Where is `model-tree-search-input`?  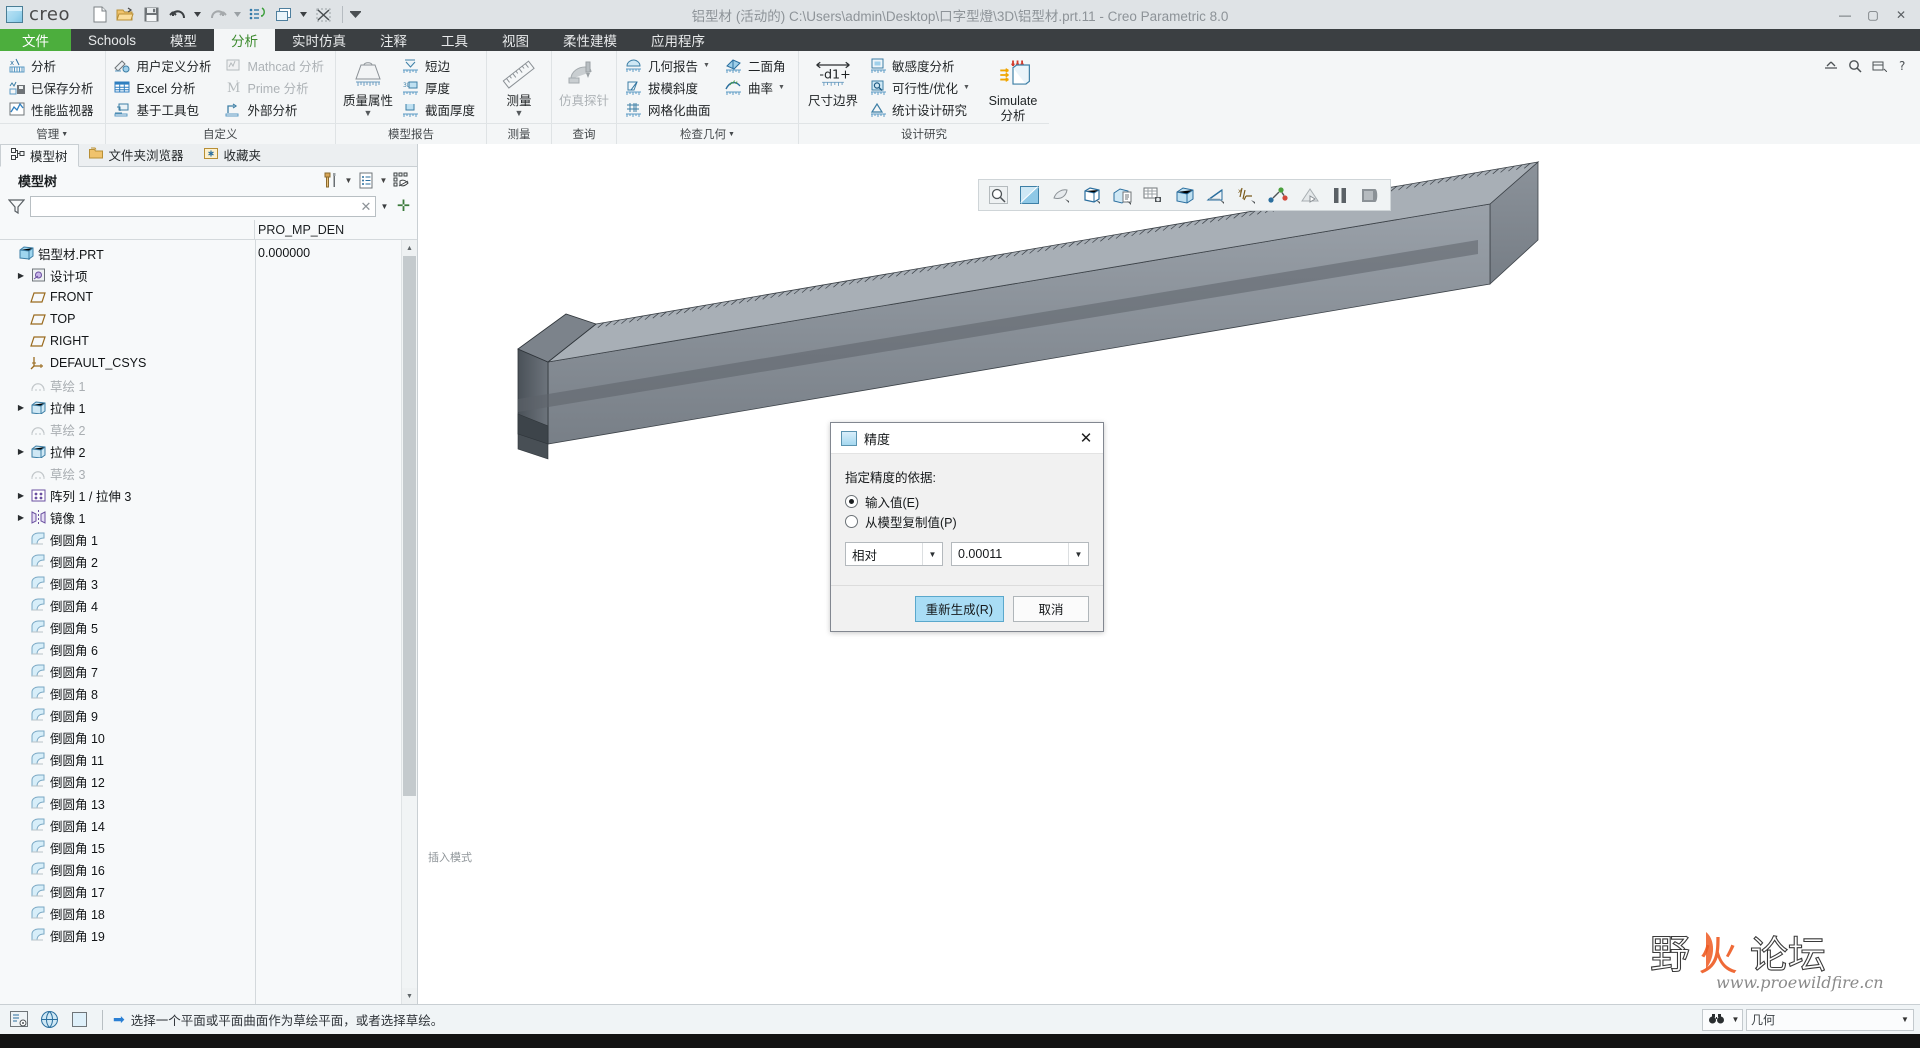 model-tree-search-input is located at coordinates (203, 206).